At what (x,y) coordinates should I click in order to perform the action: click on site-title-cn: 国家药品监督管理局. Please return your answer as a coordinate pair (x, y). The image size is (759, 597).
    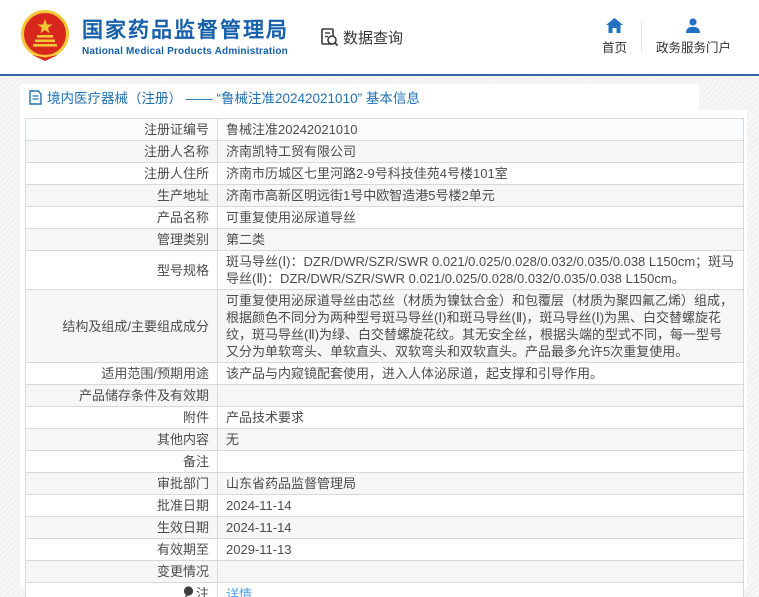
    Looking at the image, I should click on (185, 30).